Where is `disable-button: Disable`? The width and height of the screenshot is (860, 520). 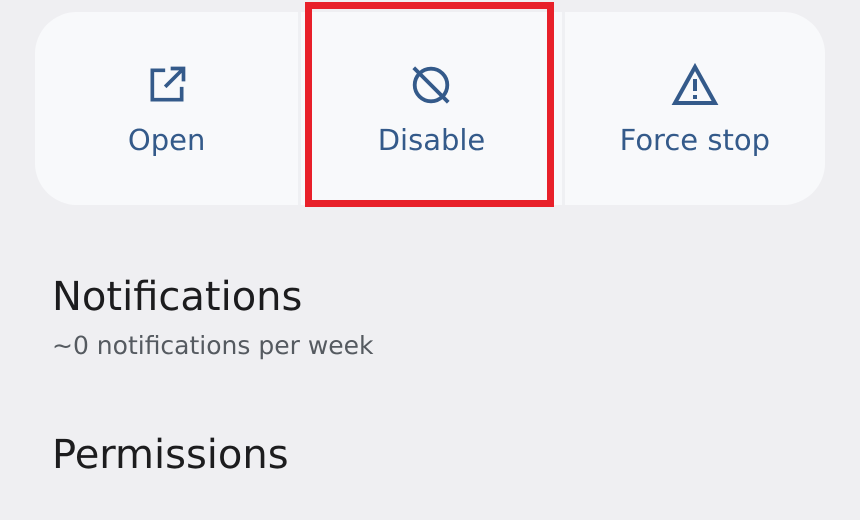
disable-button: Disable is located at coordinates (430, 108).